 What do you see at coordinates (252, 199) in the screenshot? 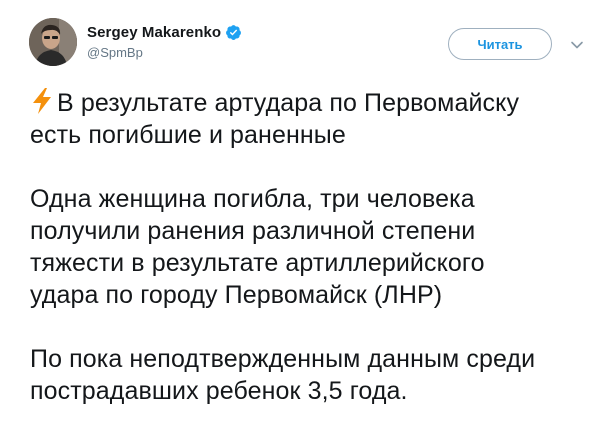
I see `tweet-line: Одна женщина погибла, три человека` at bounding box center [252, 199].